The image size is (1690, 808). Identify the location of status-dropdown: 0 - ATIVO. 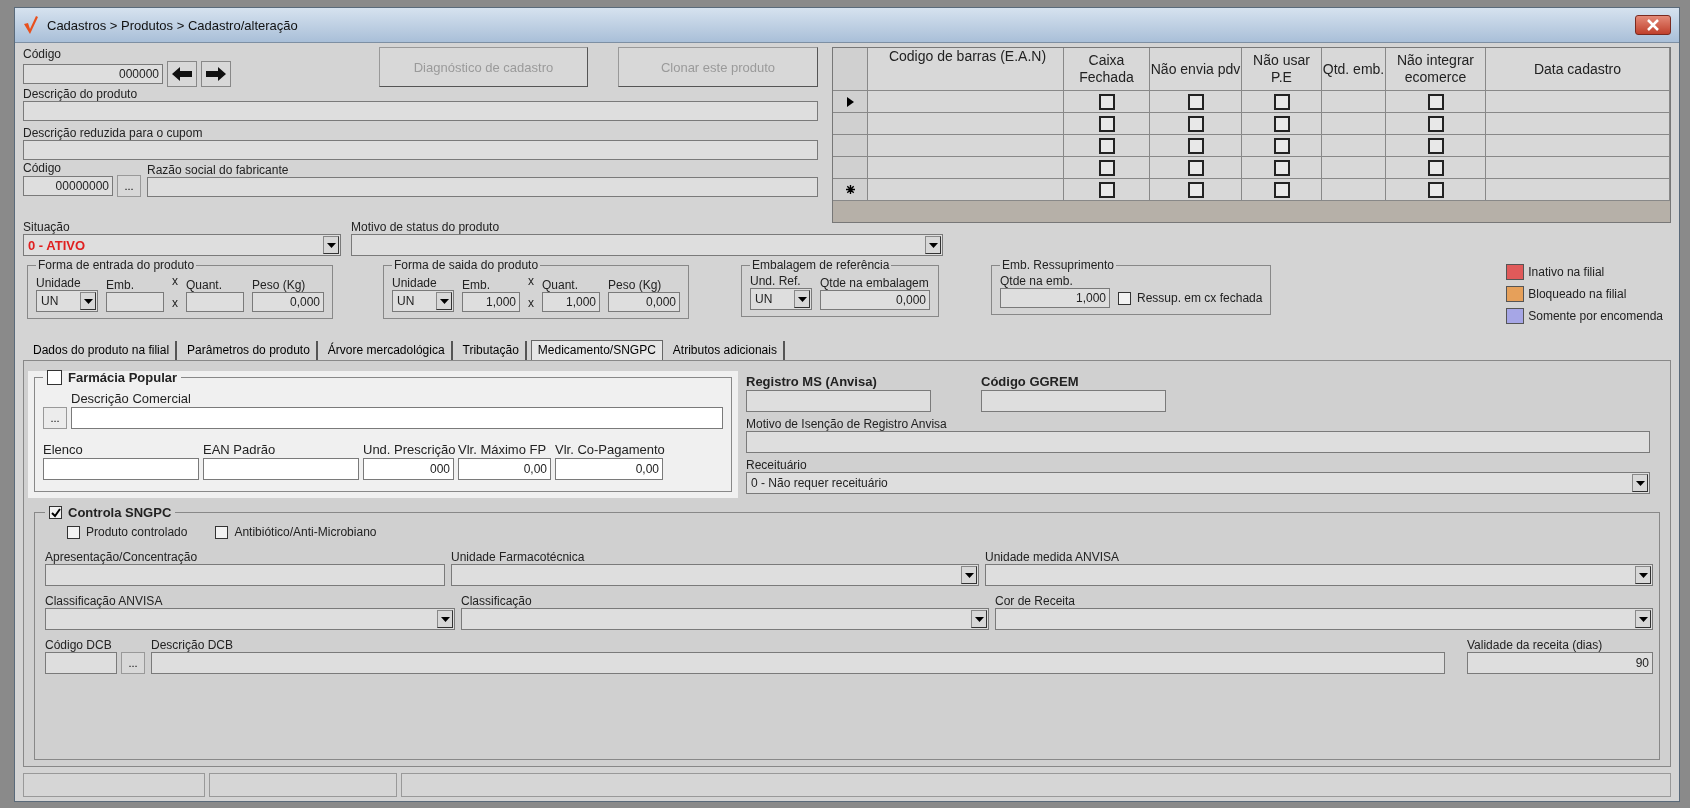
(182, 245).